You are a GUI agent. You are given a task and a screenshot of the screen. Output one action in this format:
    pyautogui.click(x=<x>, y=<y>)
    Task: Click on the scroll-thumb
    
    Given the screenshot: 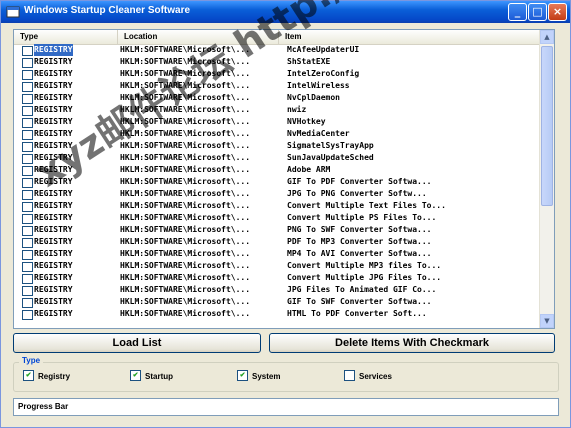 What is the action you would take?
    pyautogui.click(x=547, y=126)
    